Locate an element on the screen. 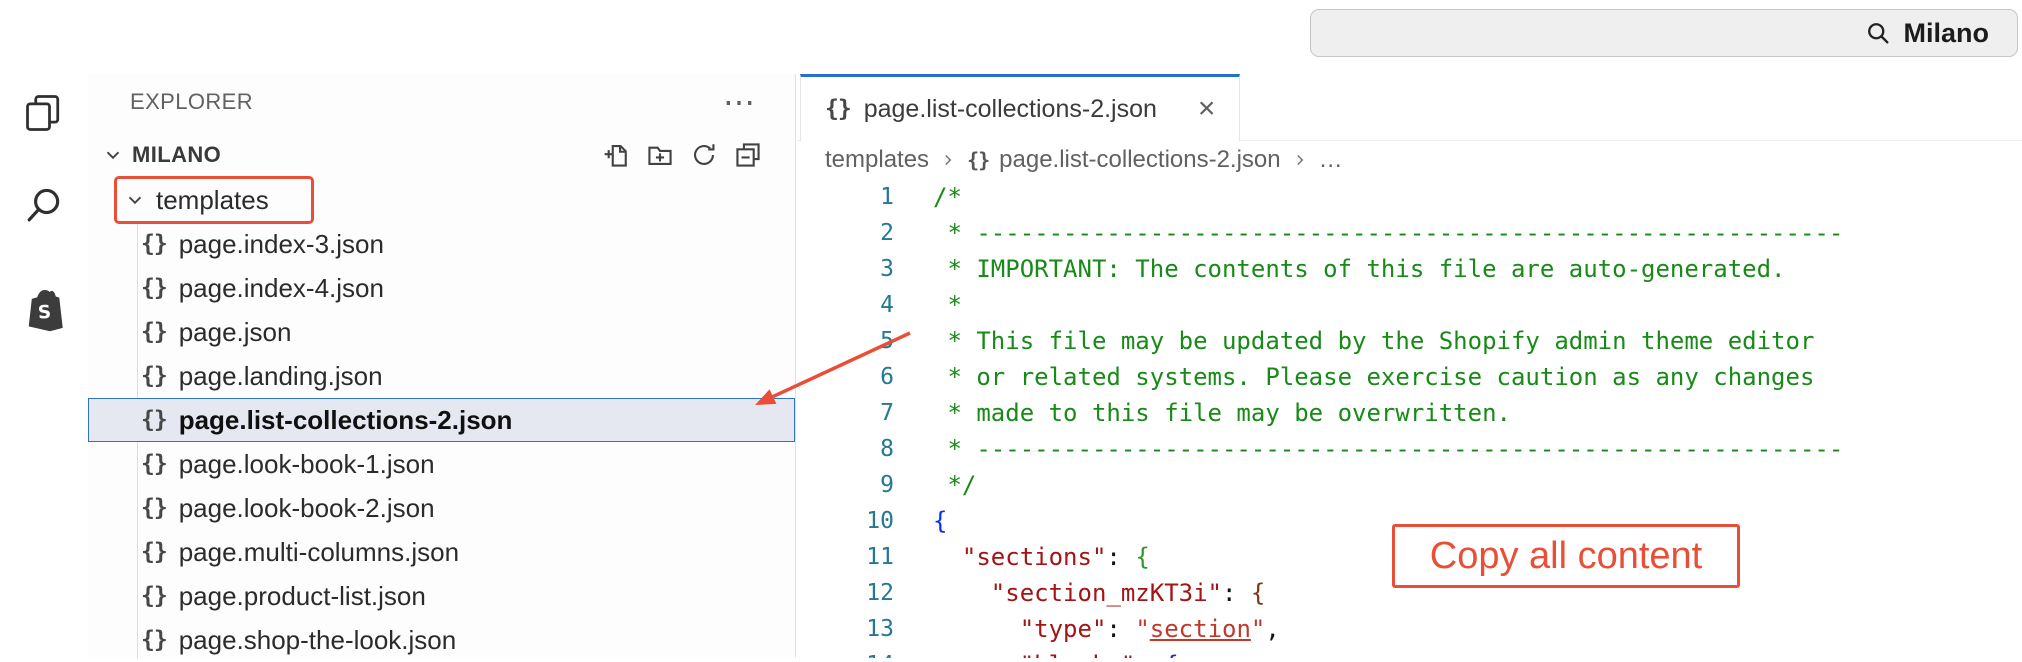  file-name: page.look-book-1.json is located at coordinates (306, 463).